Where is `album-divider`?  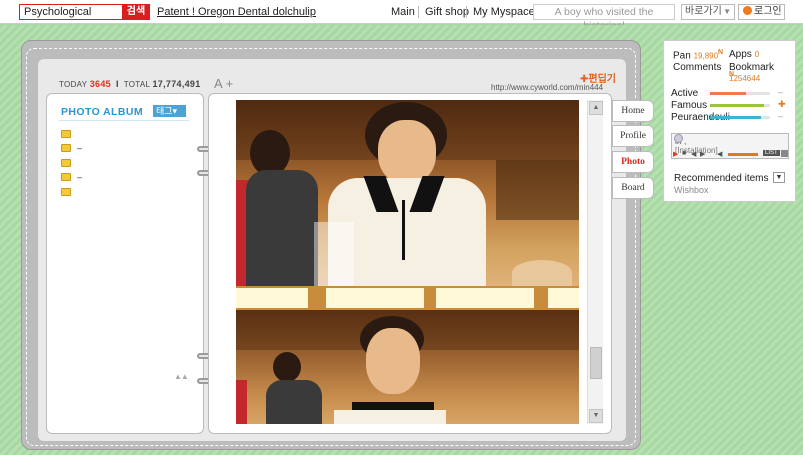
album-divider is located at coordinates (124, 120).